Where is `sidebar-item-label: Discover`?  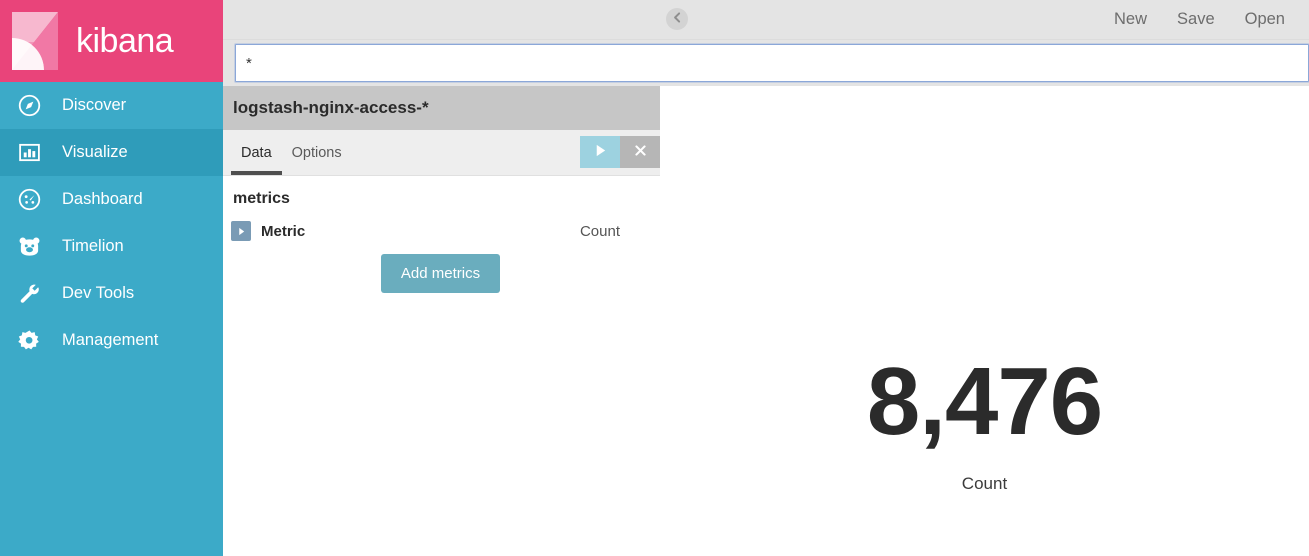
sidebar-item-label: Discover is located at coordinates (94, 105).